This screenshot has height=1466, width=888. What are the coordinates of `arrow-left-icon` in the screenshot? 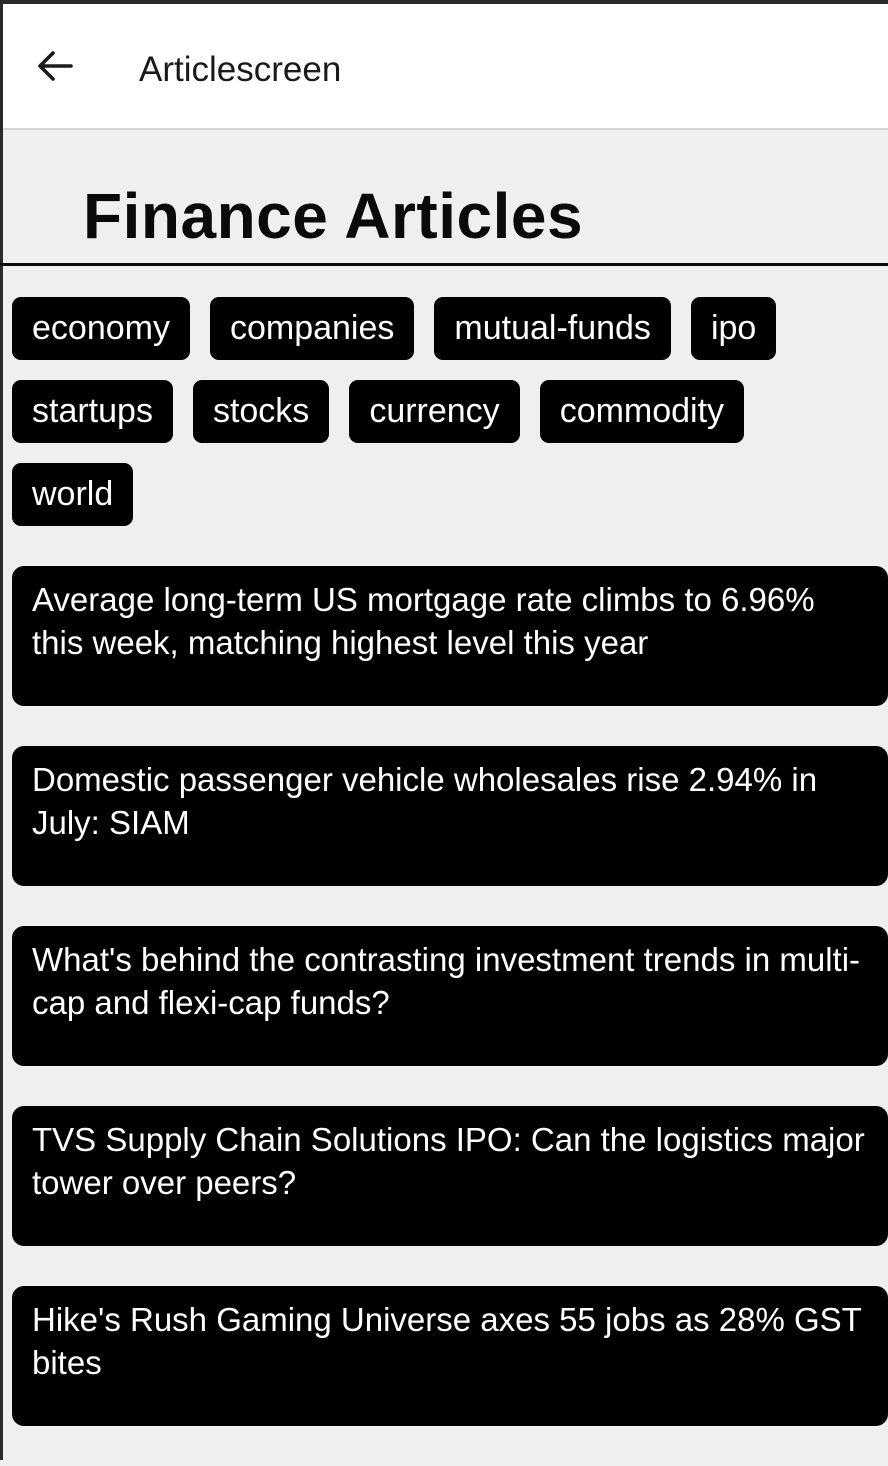 It's located at (55, 68).